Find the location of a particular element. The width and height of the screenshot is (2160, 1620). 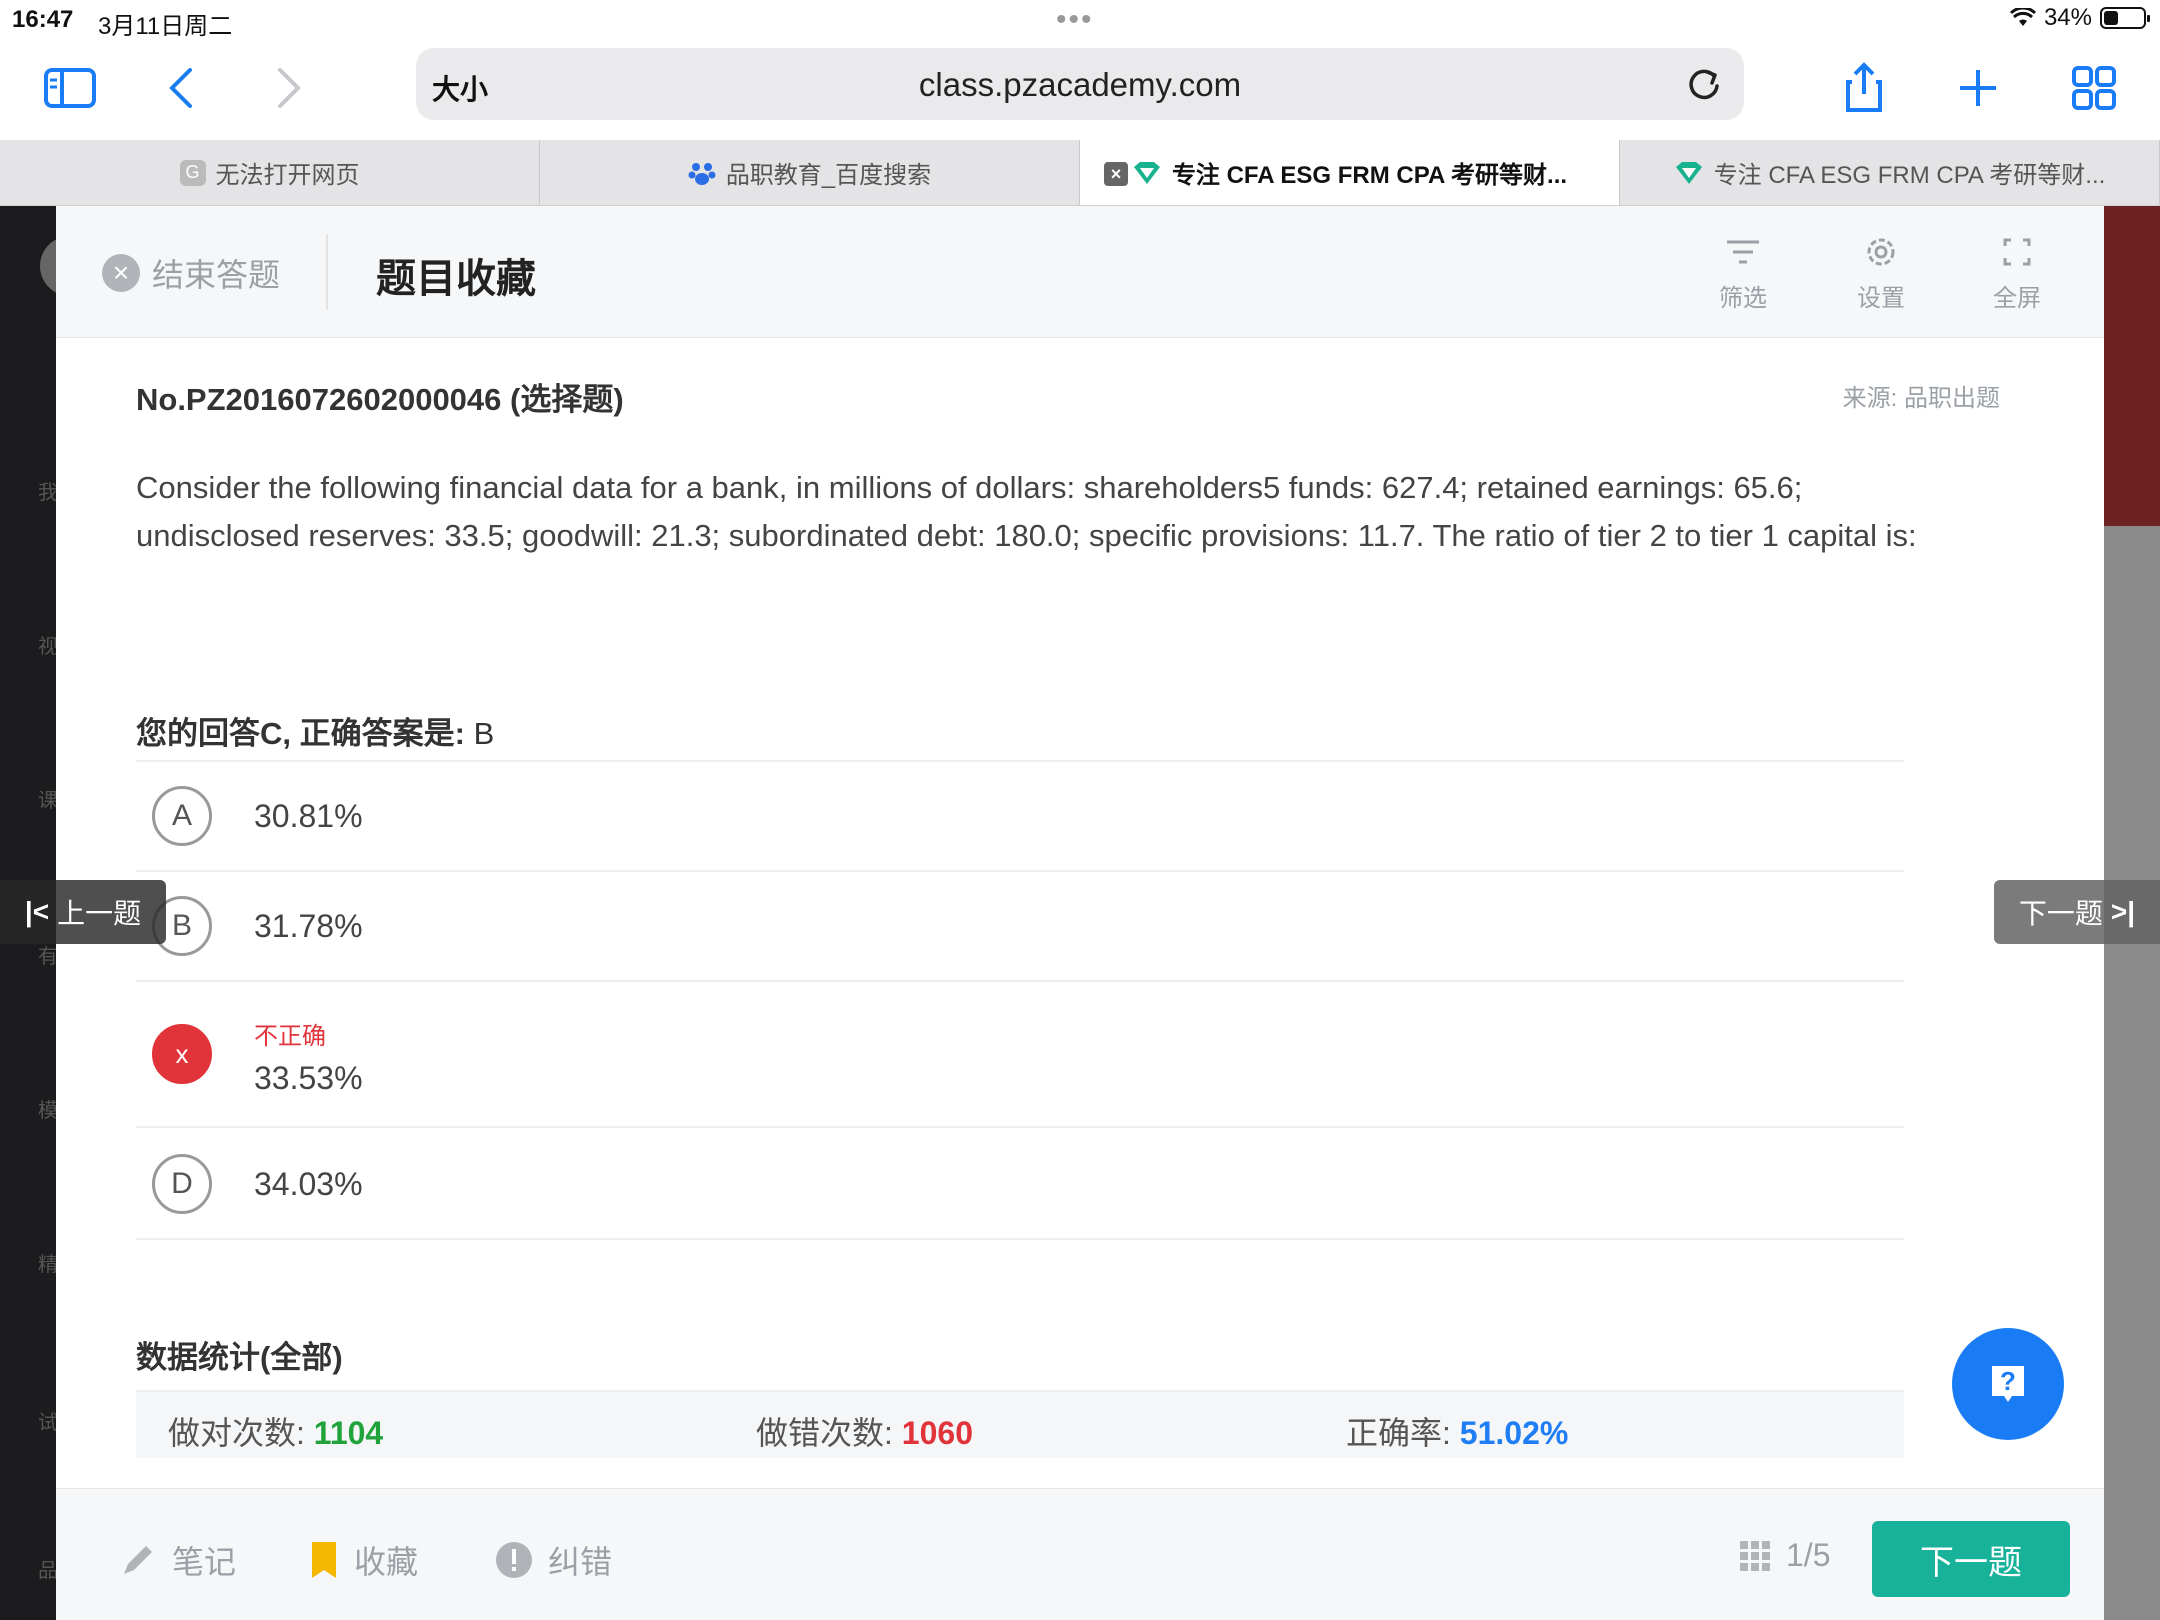

bg-label: 模 is located at coordinates (48, 1111).